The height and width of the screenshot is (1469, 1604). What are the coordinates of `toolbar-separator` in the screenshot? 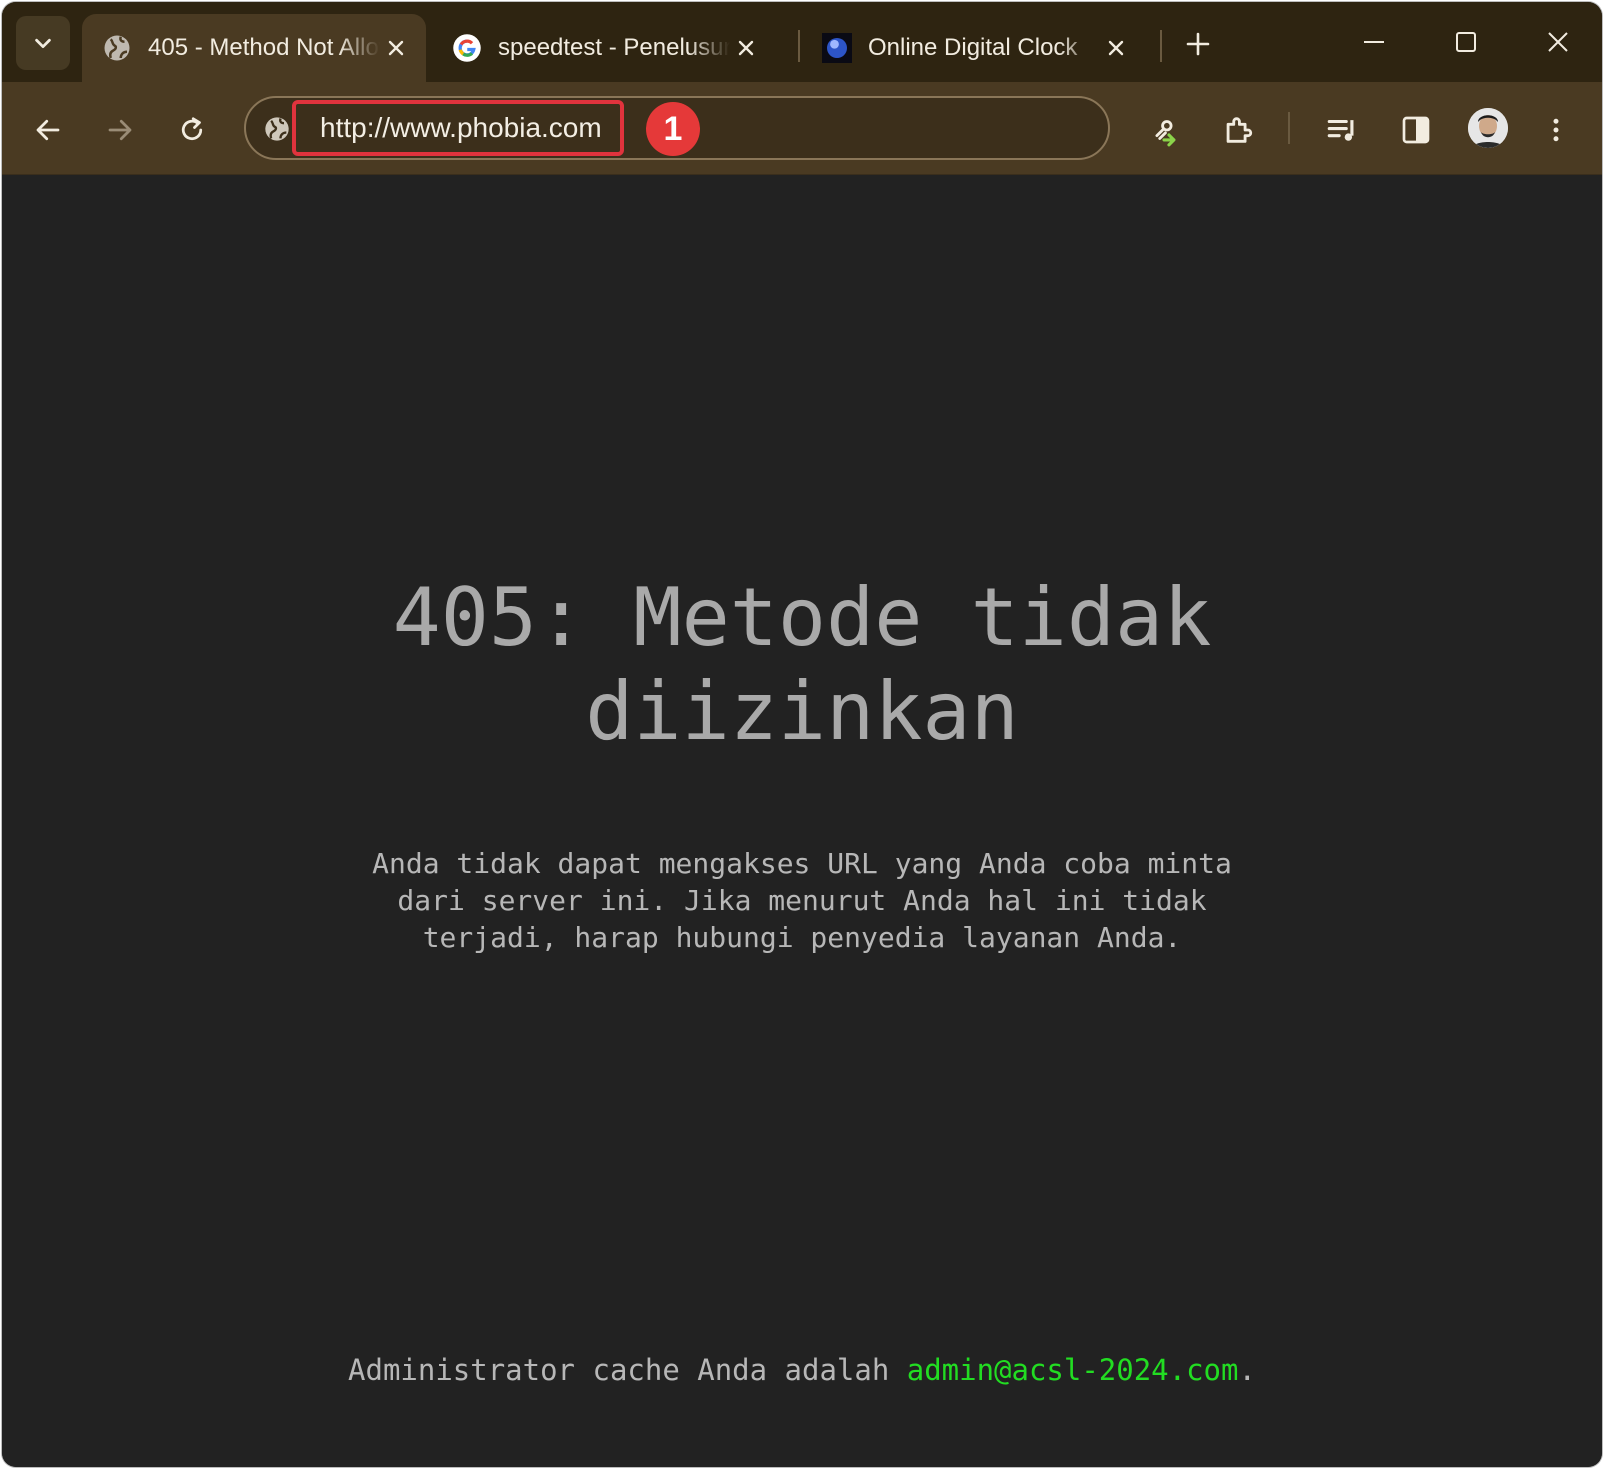 It's located at (1289, 128).